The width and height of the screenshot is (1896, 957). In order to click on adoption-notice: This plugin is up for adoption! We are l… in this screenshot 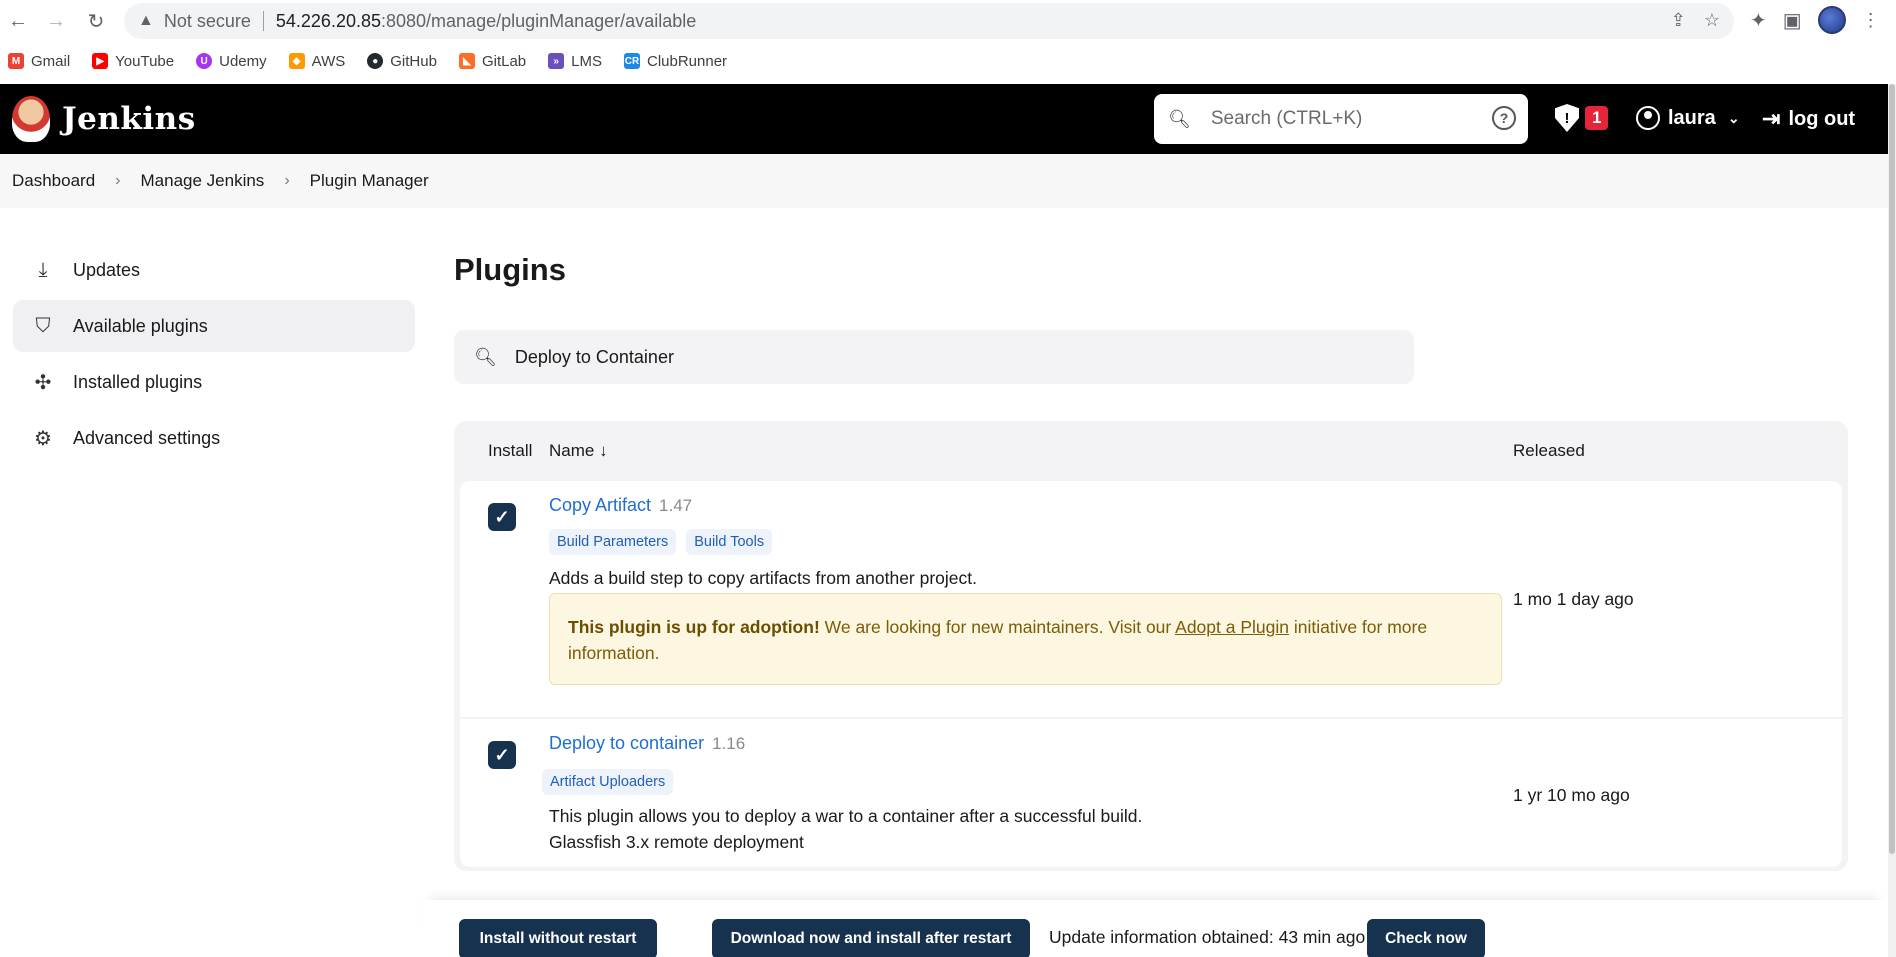, I will do `click(1025, 639)`.